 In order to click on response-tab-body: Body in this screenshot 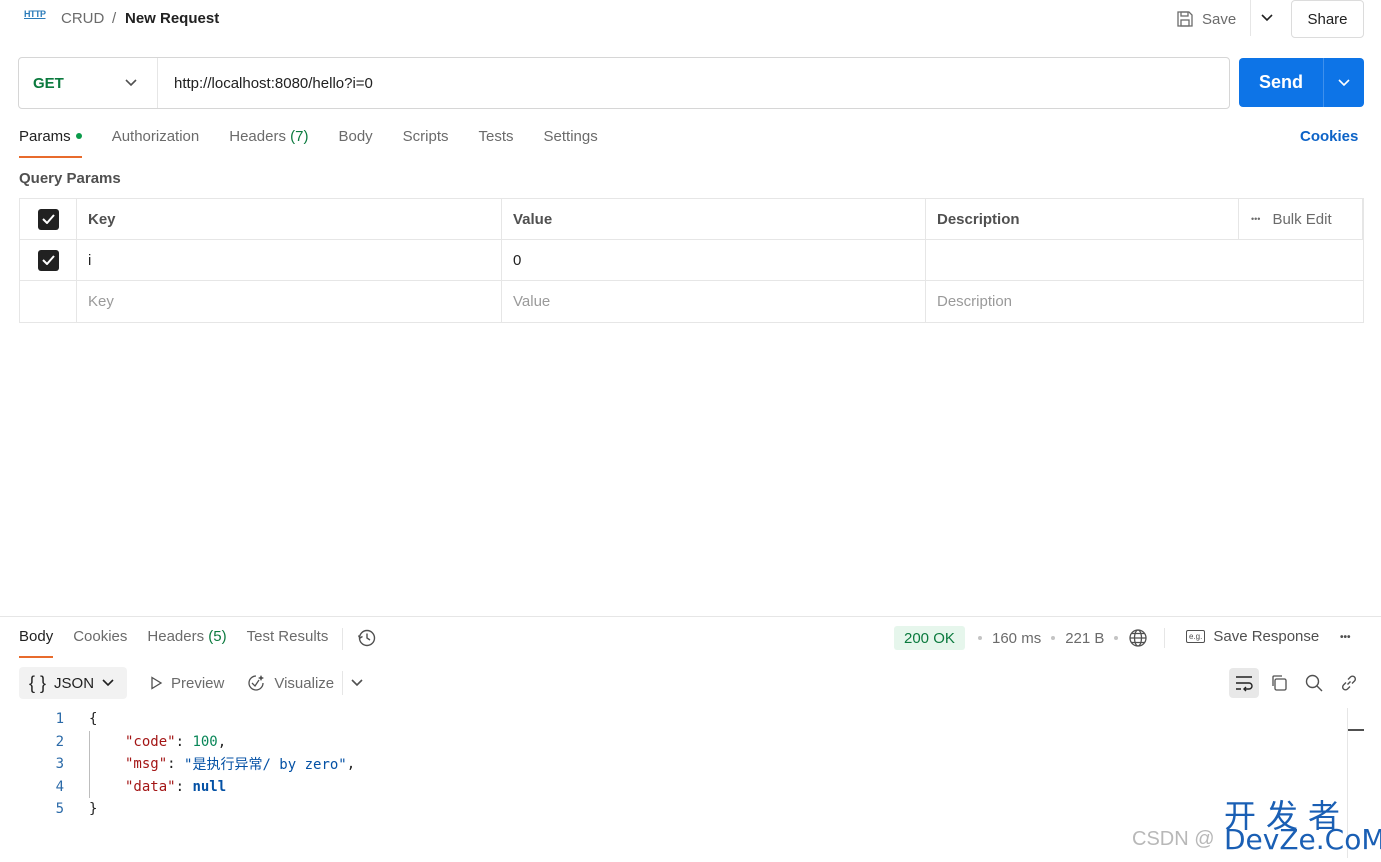, I will do `click(36, 643)`.